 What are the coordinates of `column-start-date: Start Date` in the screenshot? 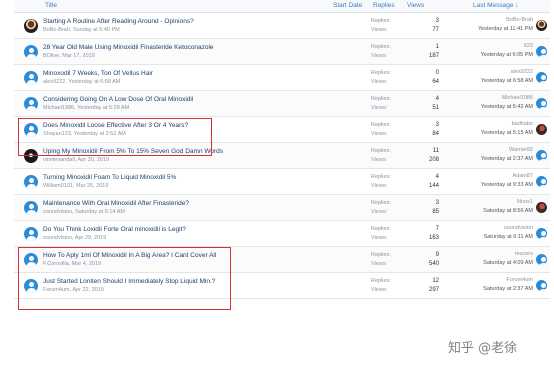 It's located at (347, 5).